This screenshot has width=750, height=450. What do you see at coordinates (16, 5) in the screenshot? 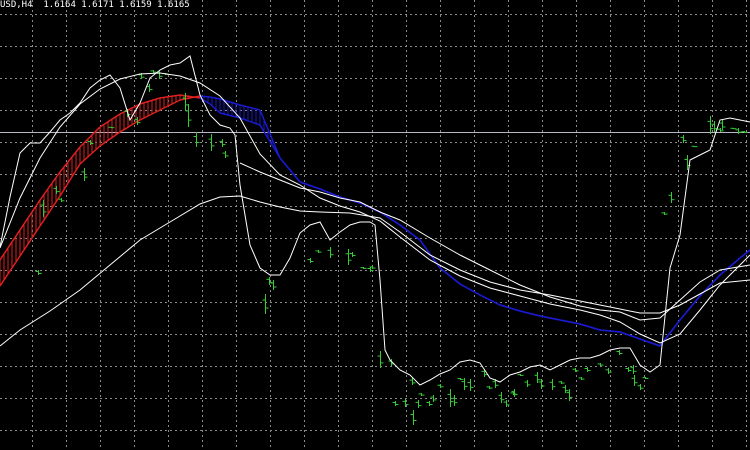
I see `symbol-timeframe-label: USD,H4` at bounding box center [16, 5].